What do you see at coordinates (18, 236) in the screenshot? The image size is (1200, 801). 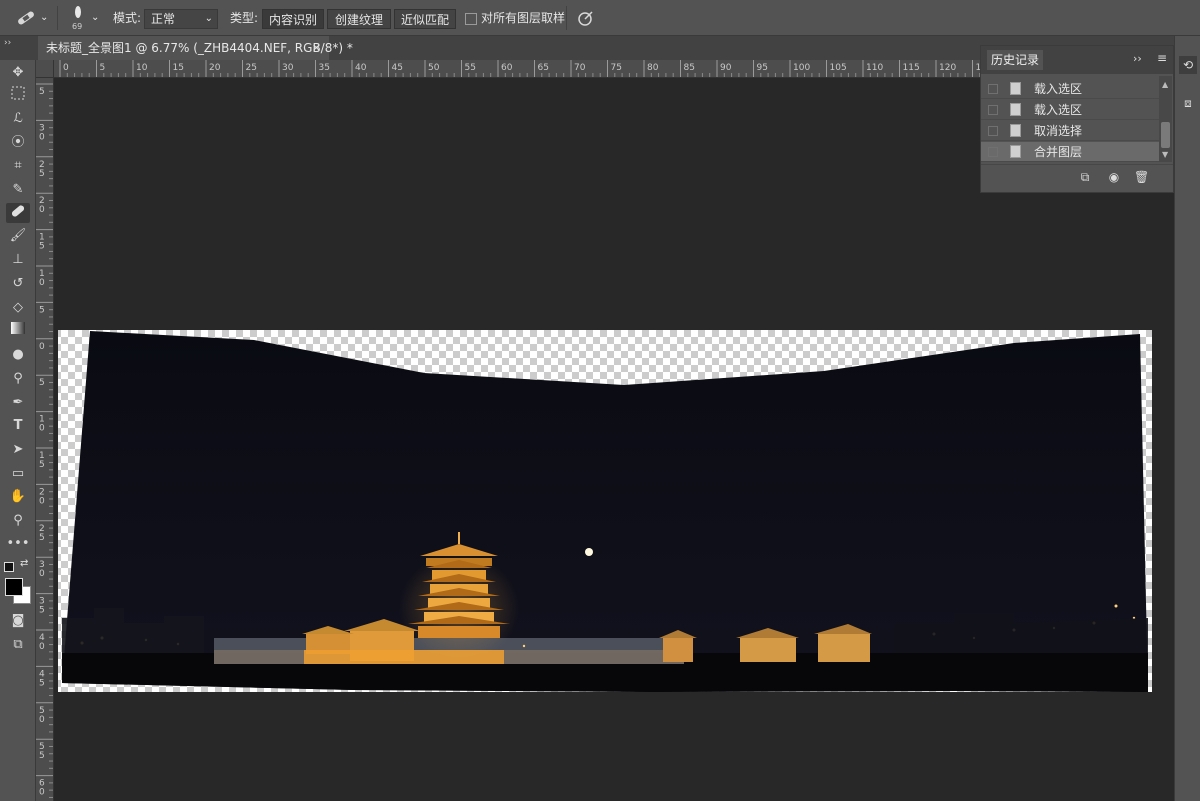 I see `brush-tool-icon: 🖌` at bounding box center [18, 236].